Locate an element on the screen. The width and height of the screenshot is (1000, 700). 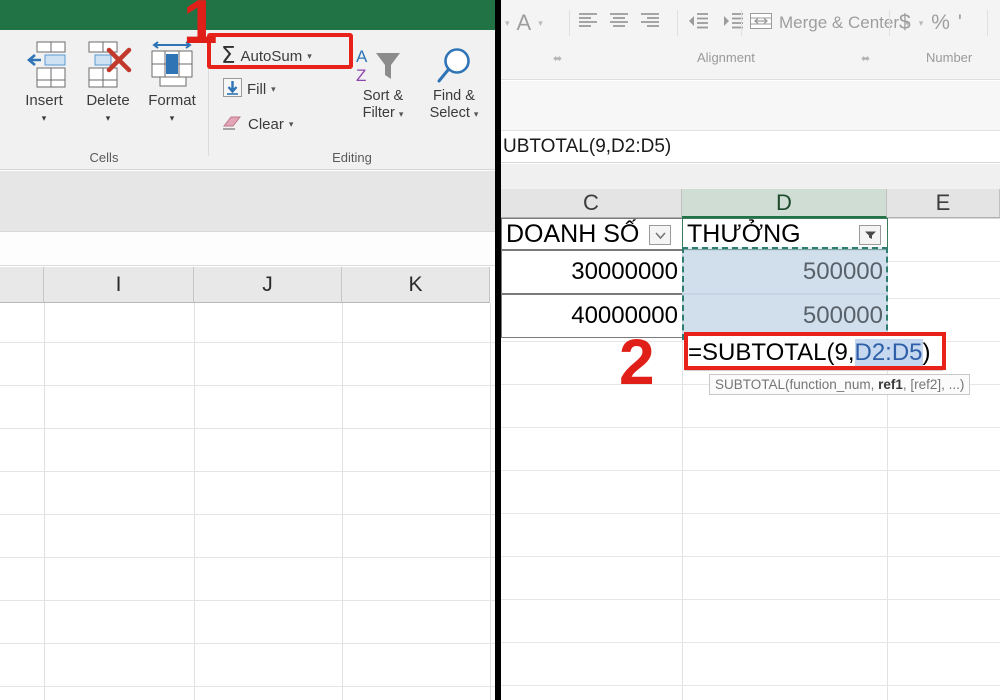
delete-cells-icon is located at coordinates (108, 64).